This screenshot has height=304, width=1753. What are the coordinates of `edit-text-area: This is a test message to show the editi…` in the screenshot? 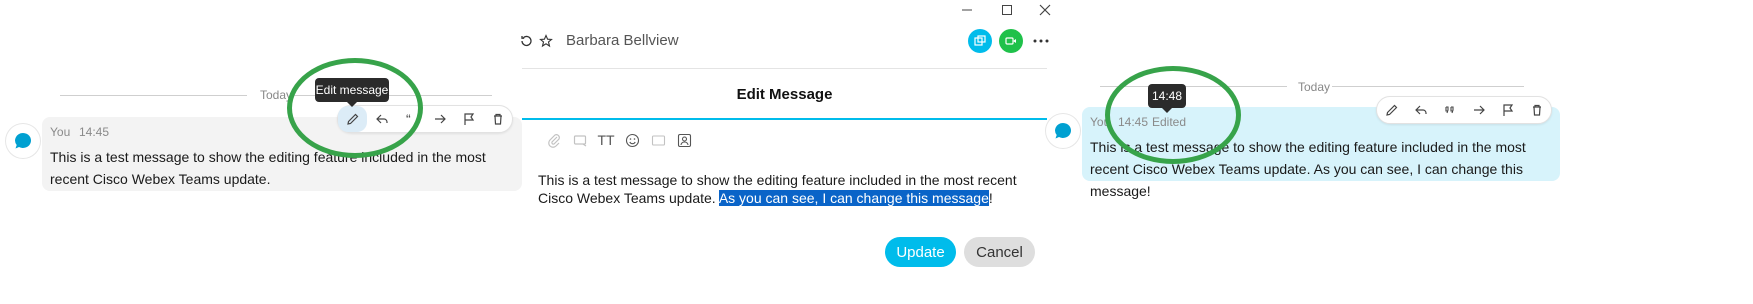 It's located at (783, 189).